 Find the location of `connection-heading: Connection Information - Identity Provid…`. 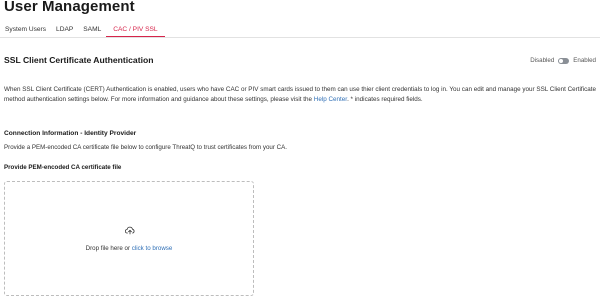

connection-heading: Connection Information - Identity Provid… is located at coordinates (70, 133).